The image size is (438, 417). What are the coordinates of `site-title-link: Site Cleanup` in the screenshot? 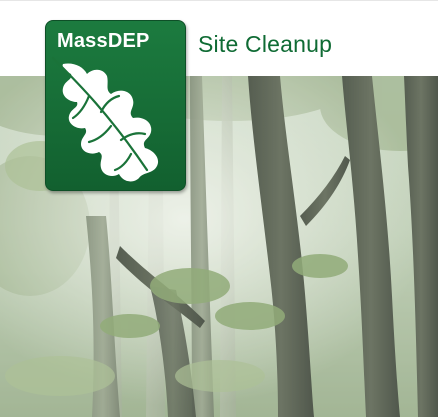 It's located at (265, 44).